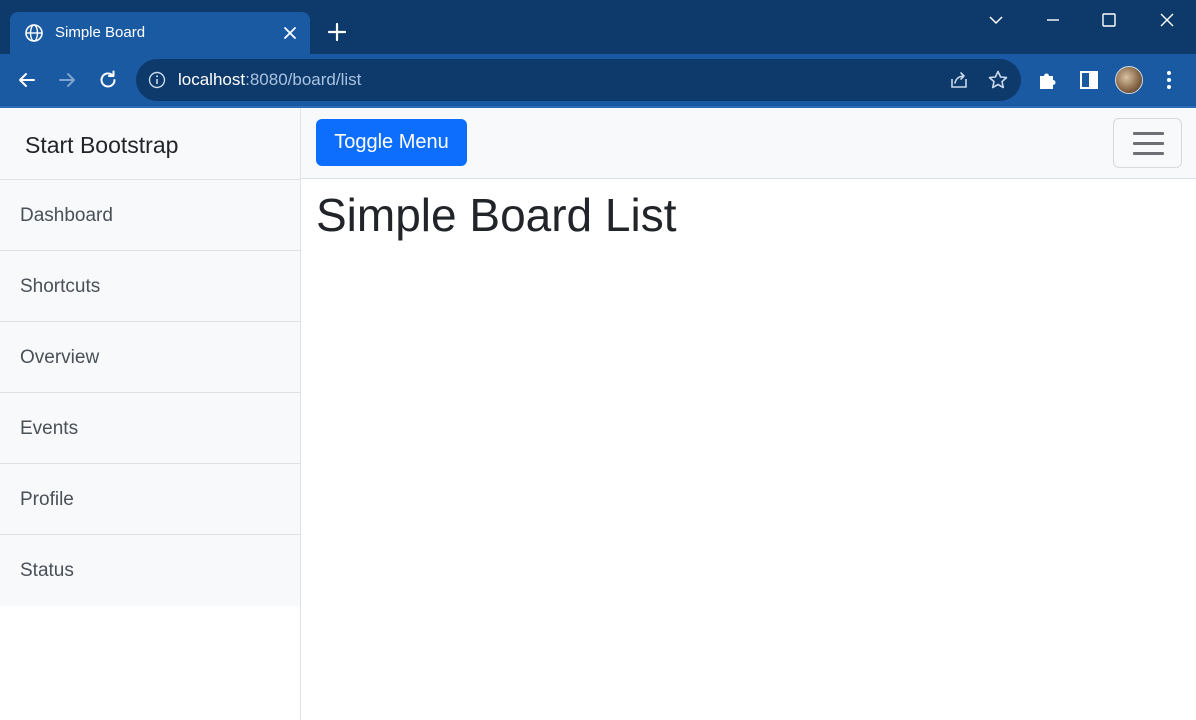 The width and height of the screenshot is (1196, 720). I want to click on browser-toolbar: localhost:8080/board/list, so click(598, 80).